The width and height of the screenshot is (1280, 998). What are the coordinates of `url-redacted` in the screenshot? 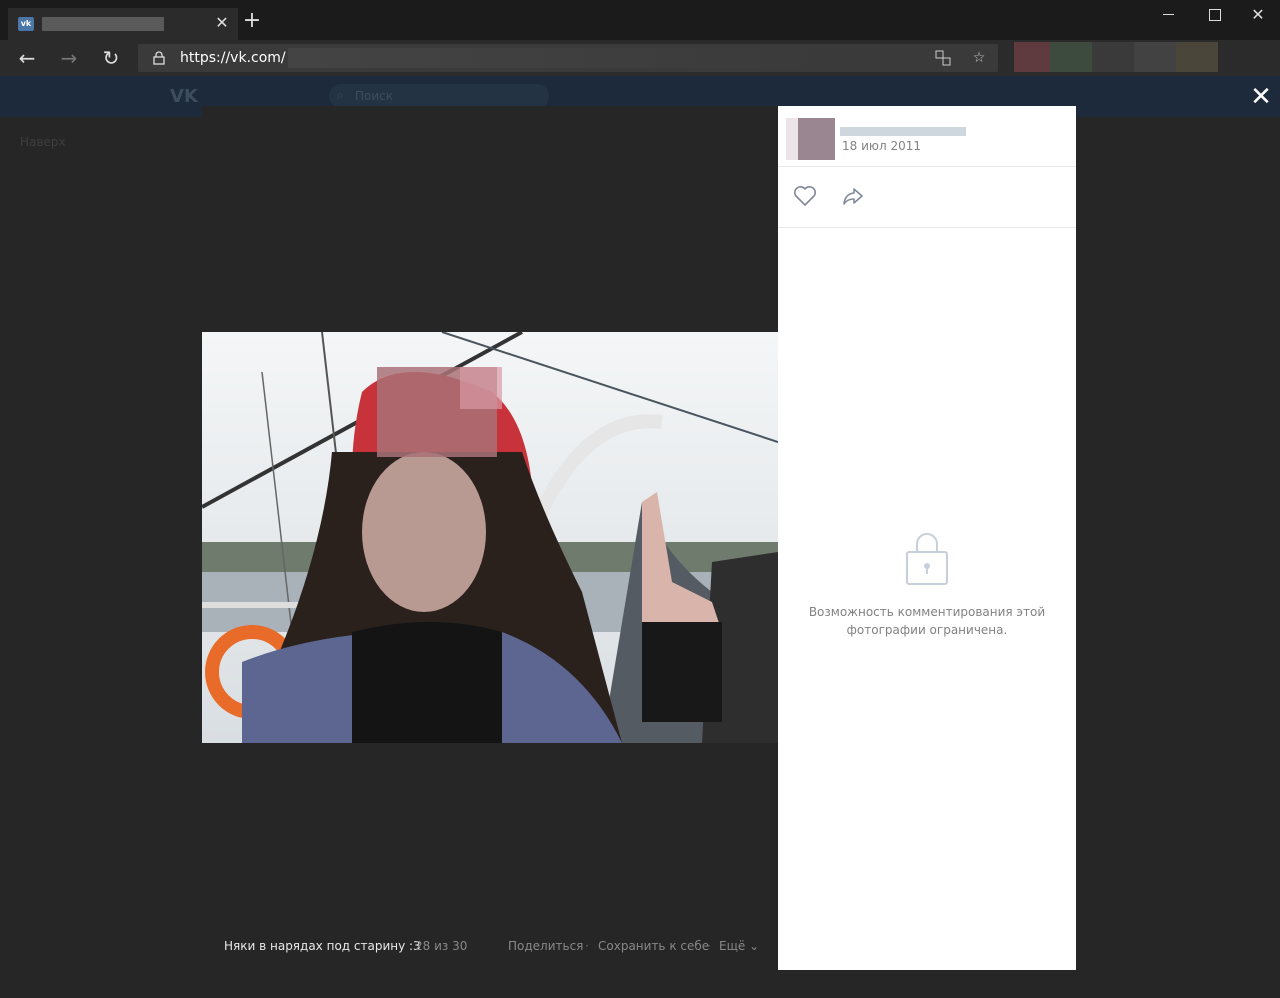 It's located at (563, 58).